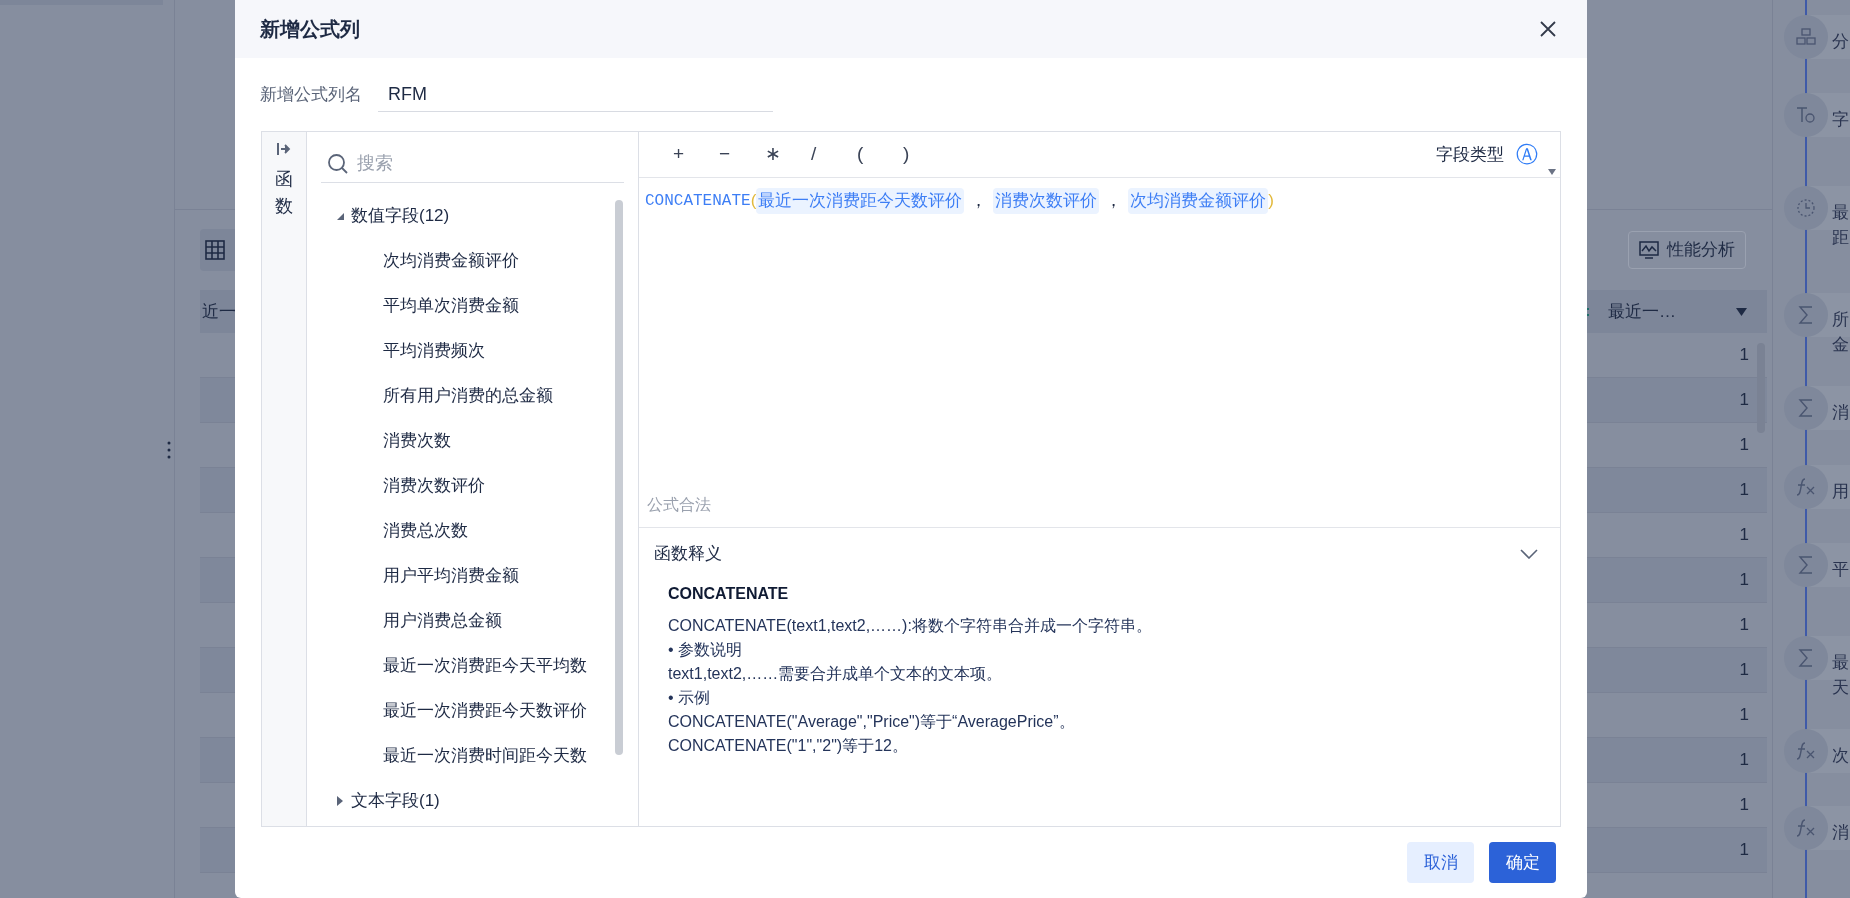  What do you see at coordinates (311, 94) in the screenshot?
I see `field-label: 新增公式列名` at bounding box center [311, 94].